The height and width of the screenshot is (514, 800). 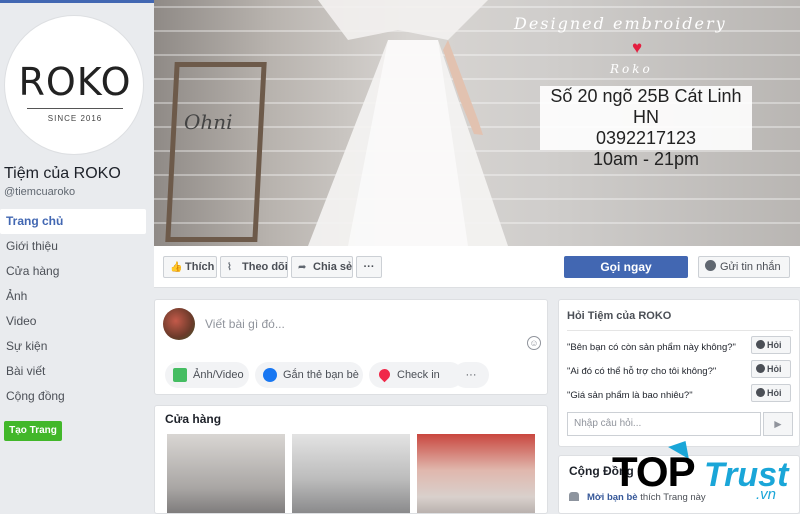 What do you see at coordinates (218, 375) in the screenshot?
I see `photo-video-label: Ảnh/Video` at bounding box center [218, 375].